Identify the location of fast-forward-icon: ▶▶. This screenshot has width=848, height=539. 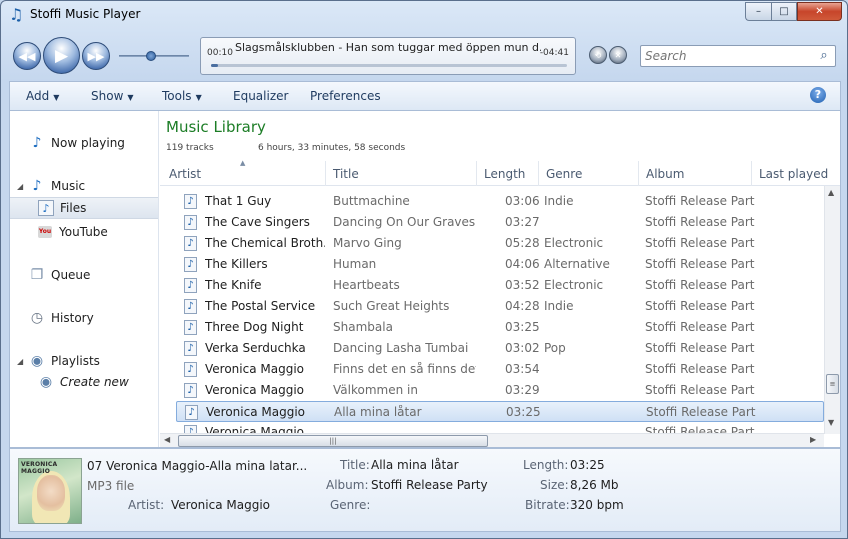
(96, 56).